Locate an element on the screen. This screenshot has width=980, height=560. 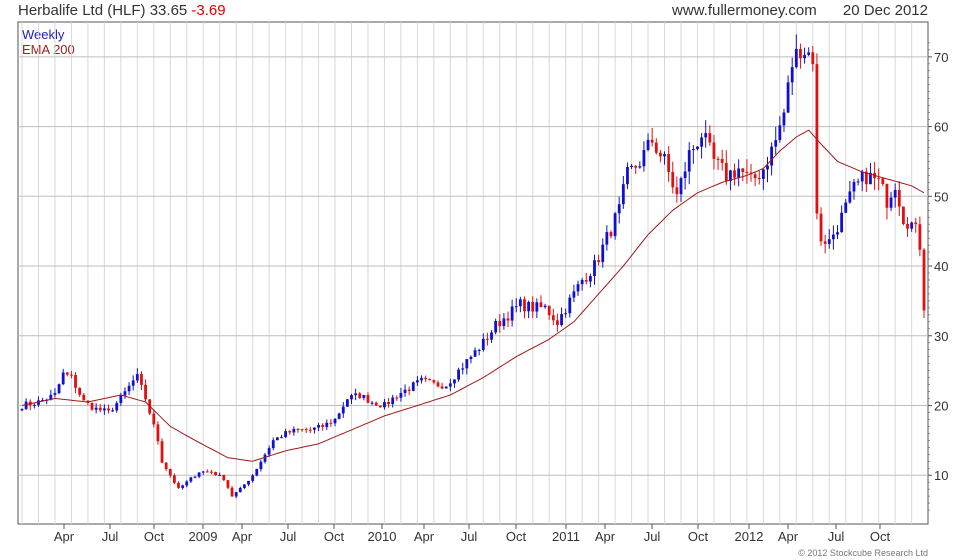
x-tick-label: 2011 is located at coordinates (566, 536).